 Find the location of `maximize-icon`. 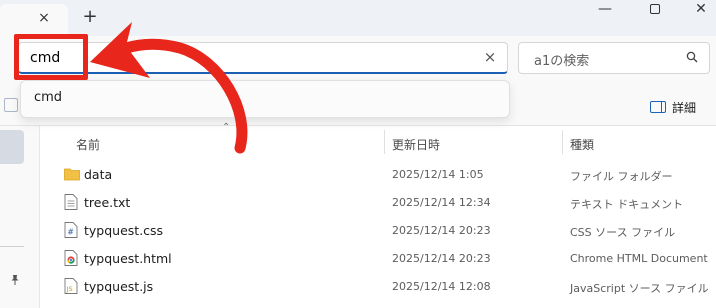

maximize-icon is located at coordinates (655, 9).